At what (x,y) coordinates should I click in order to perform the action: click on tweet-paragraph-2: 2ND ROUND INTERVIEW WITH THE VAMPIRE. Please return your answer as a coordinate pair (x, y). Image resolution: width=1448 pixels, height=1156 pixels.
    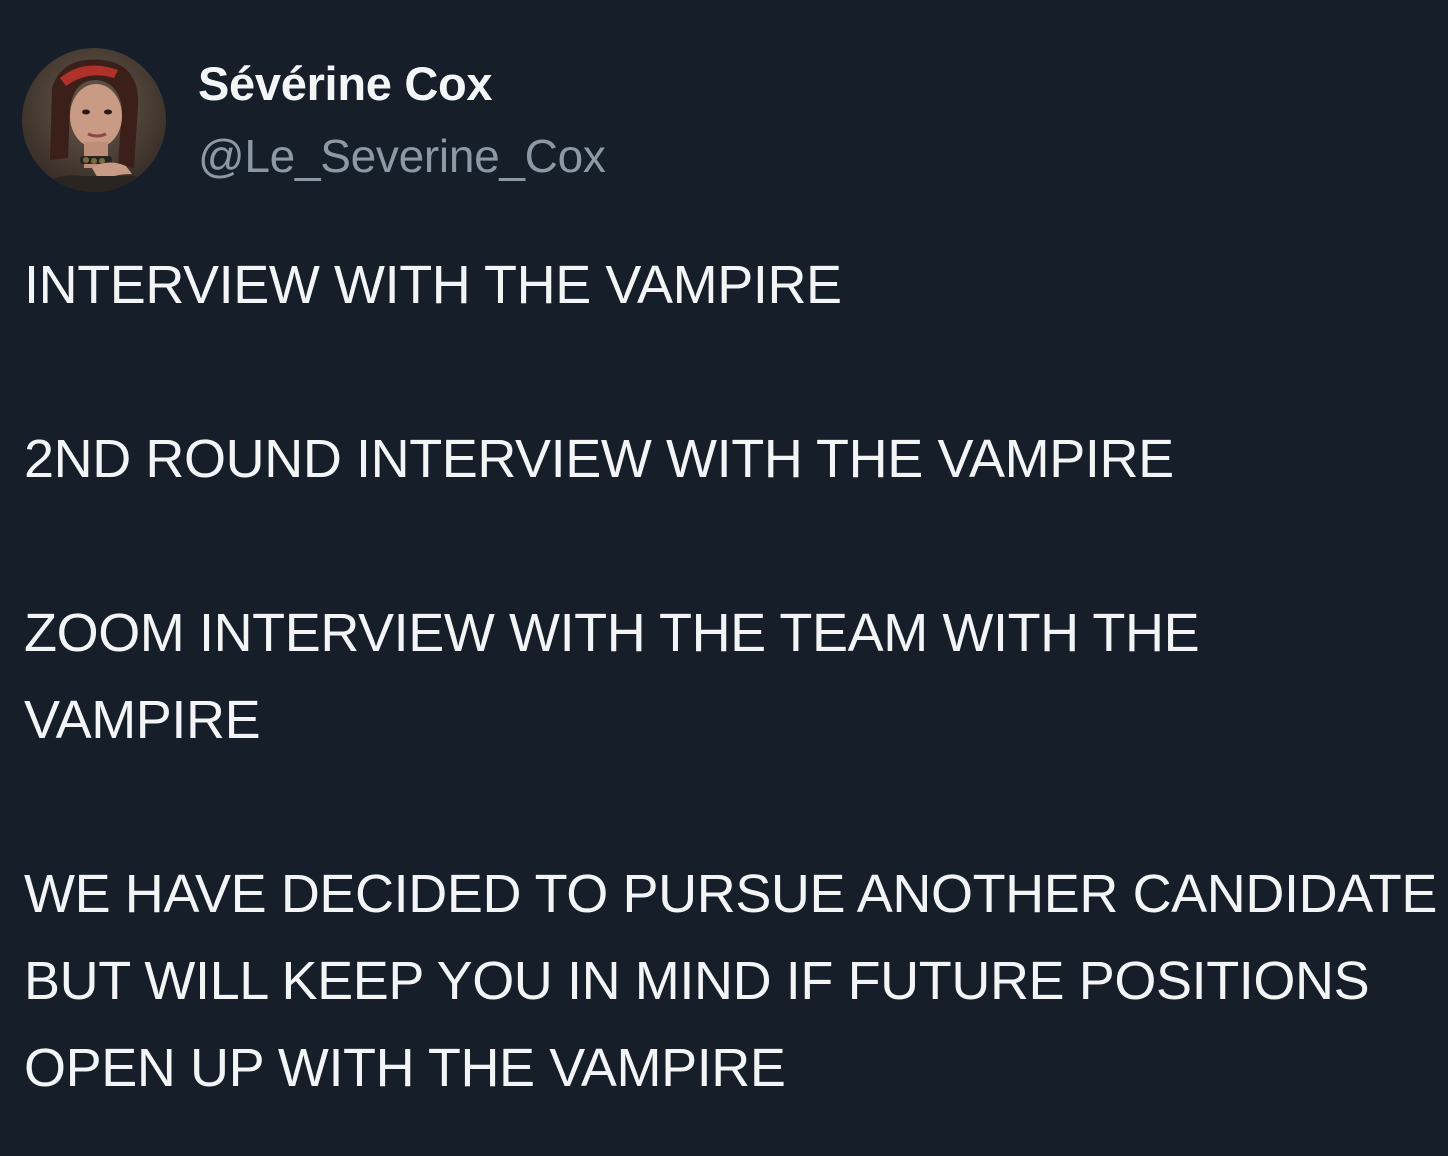
    Looking at the image, I should click on (599, 459).